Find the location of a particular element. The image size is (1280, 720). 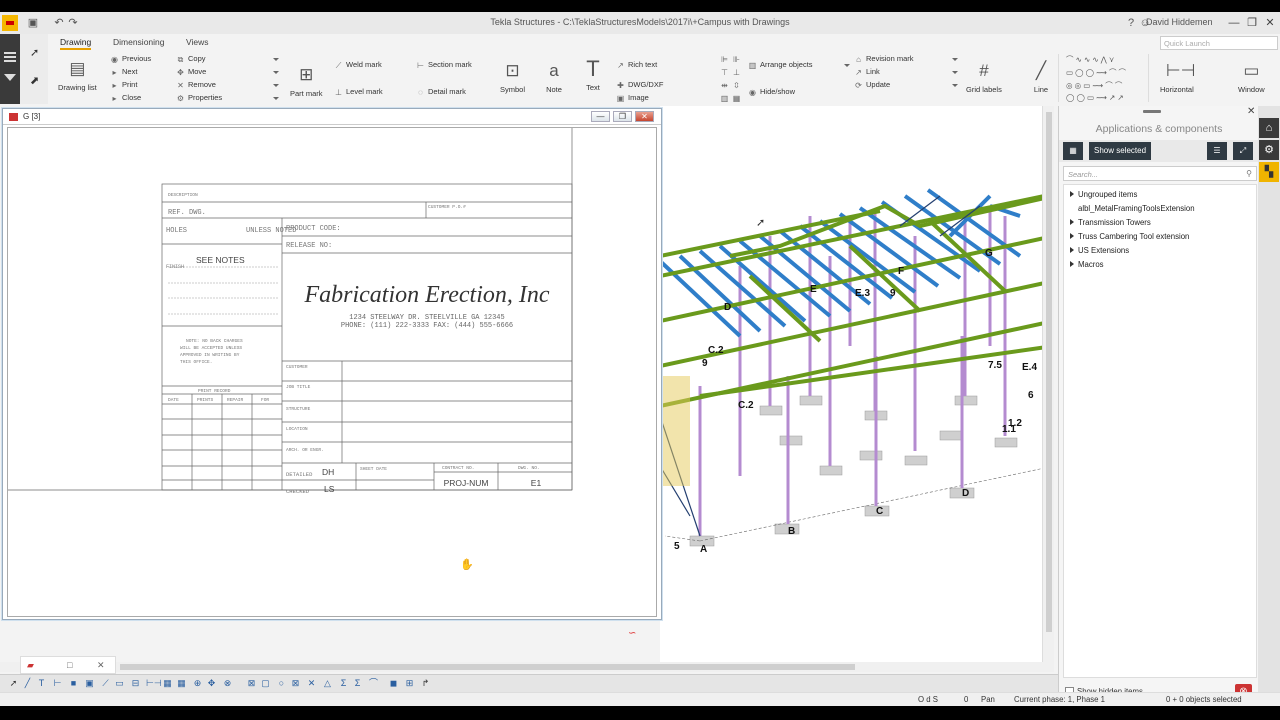

align-icons-group-4: ▥ ▦ is located at coordinates (732, 98).